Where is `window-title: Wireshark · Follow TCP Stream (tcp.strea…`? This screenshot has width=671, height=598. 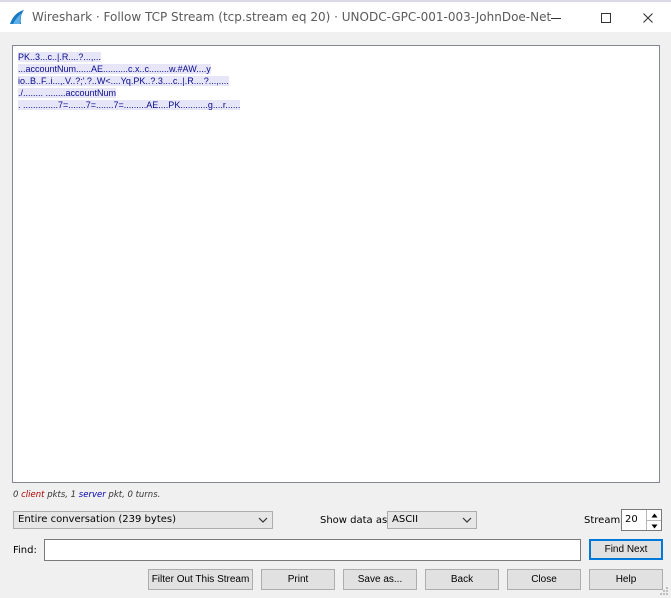 window-title: Wireshark · Follow TCP Stream (tcp.strea… is located at coordinates (292, 17).